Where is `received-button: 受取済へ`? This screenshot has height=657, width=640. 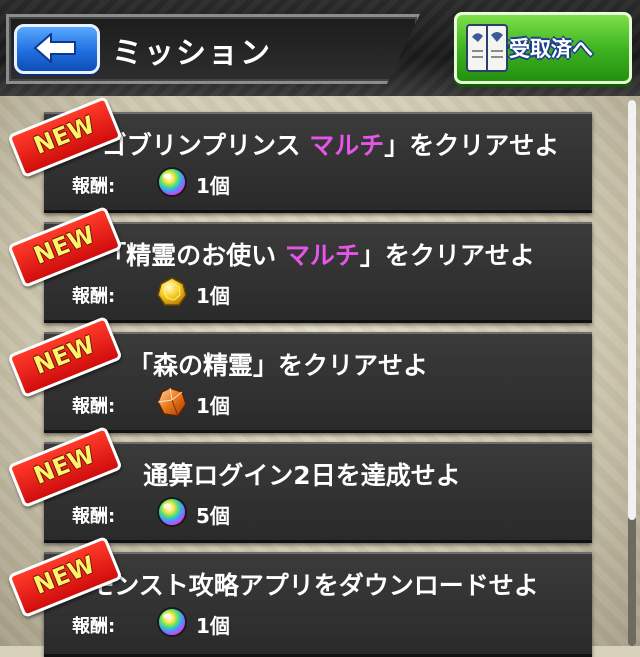 received-button: 受取済へ is located at coordinates (543, 48).